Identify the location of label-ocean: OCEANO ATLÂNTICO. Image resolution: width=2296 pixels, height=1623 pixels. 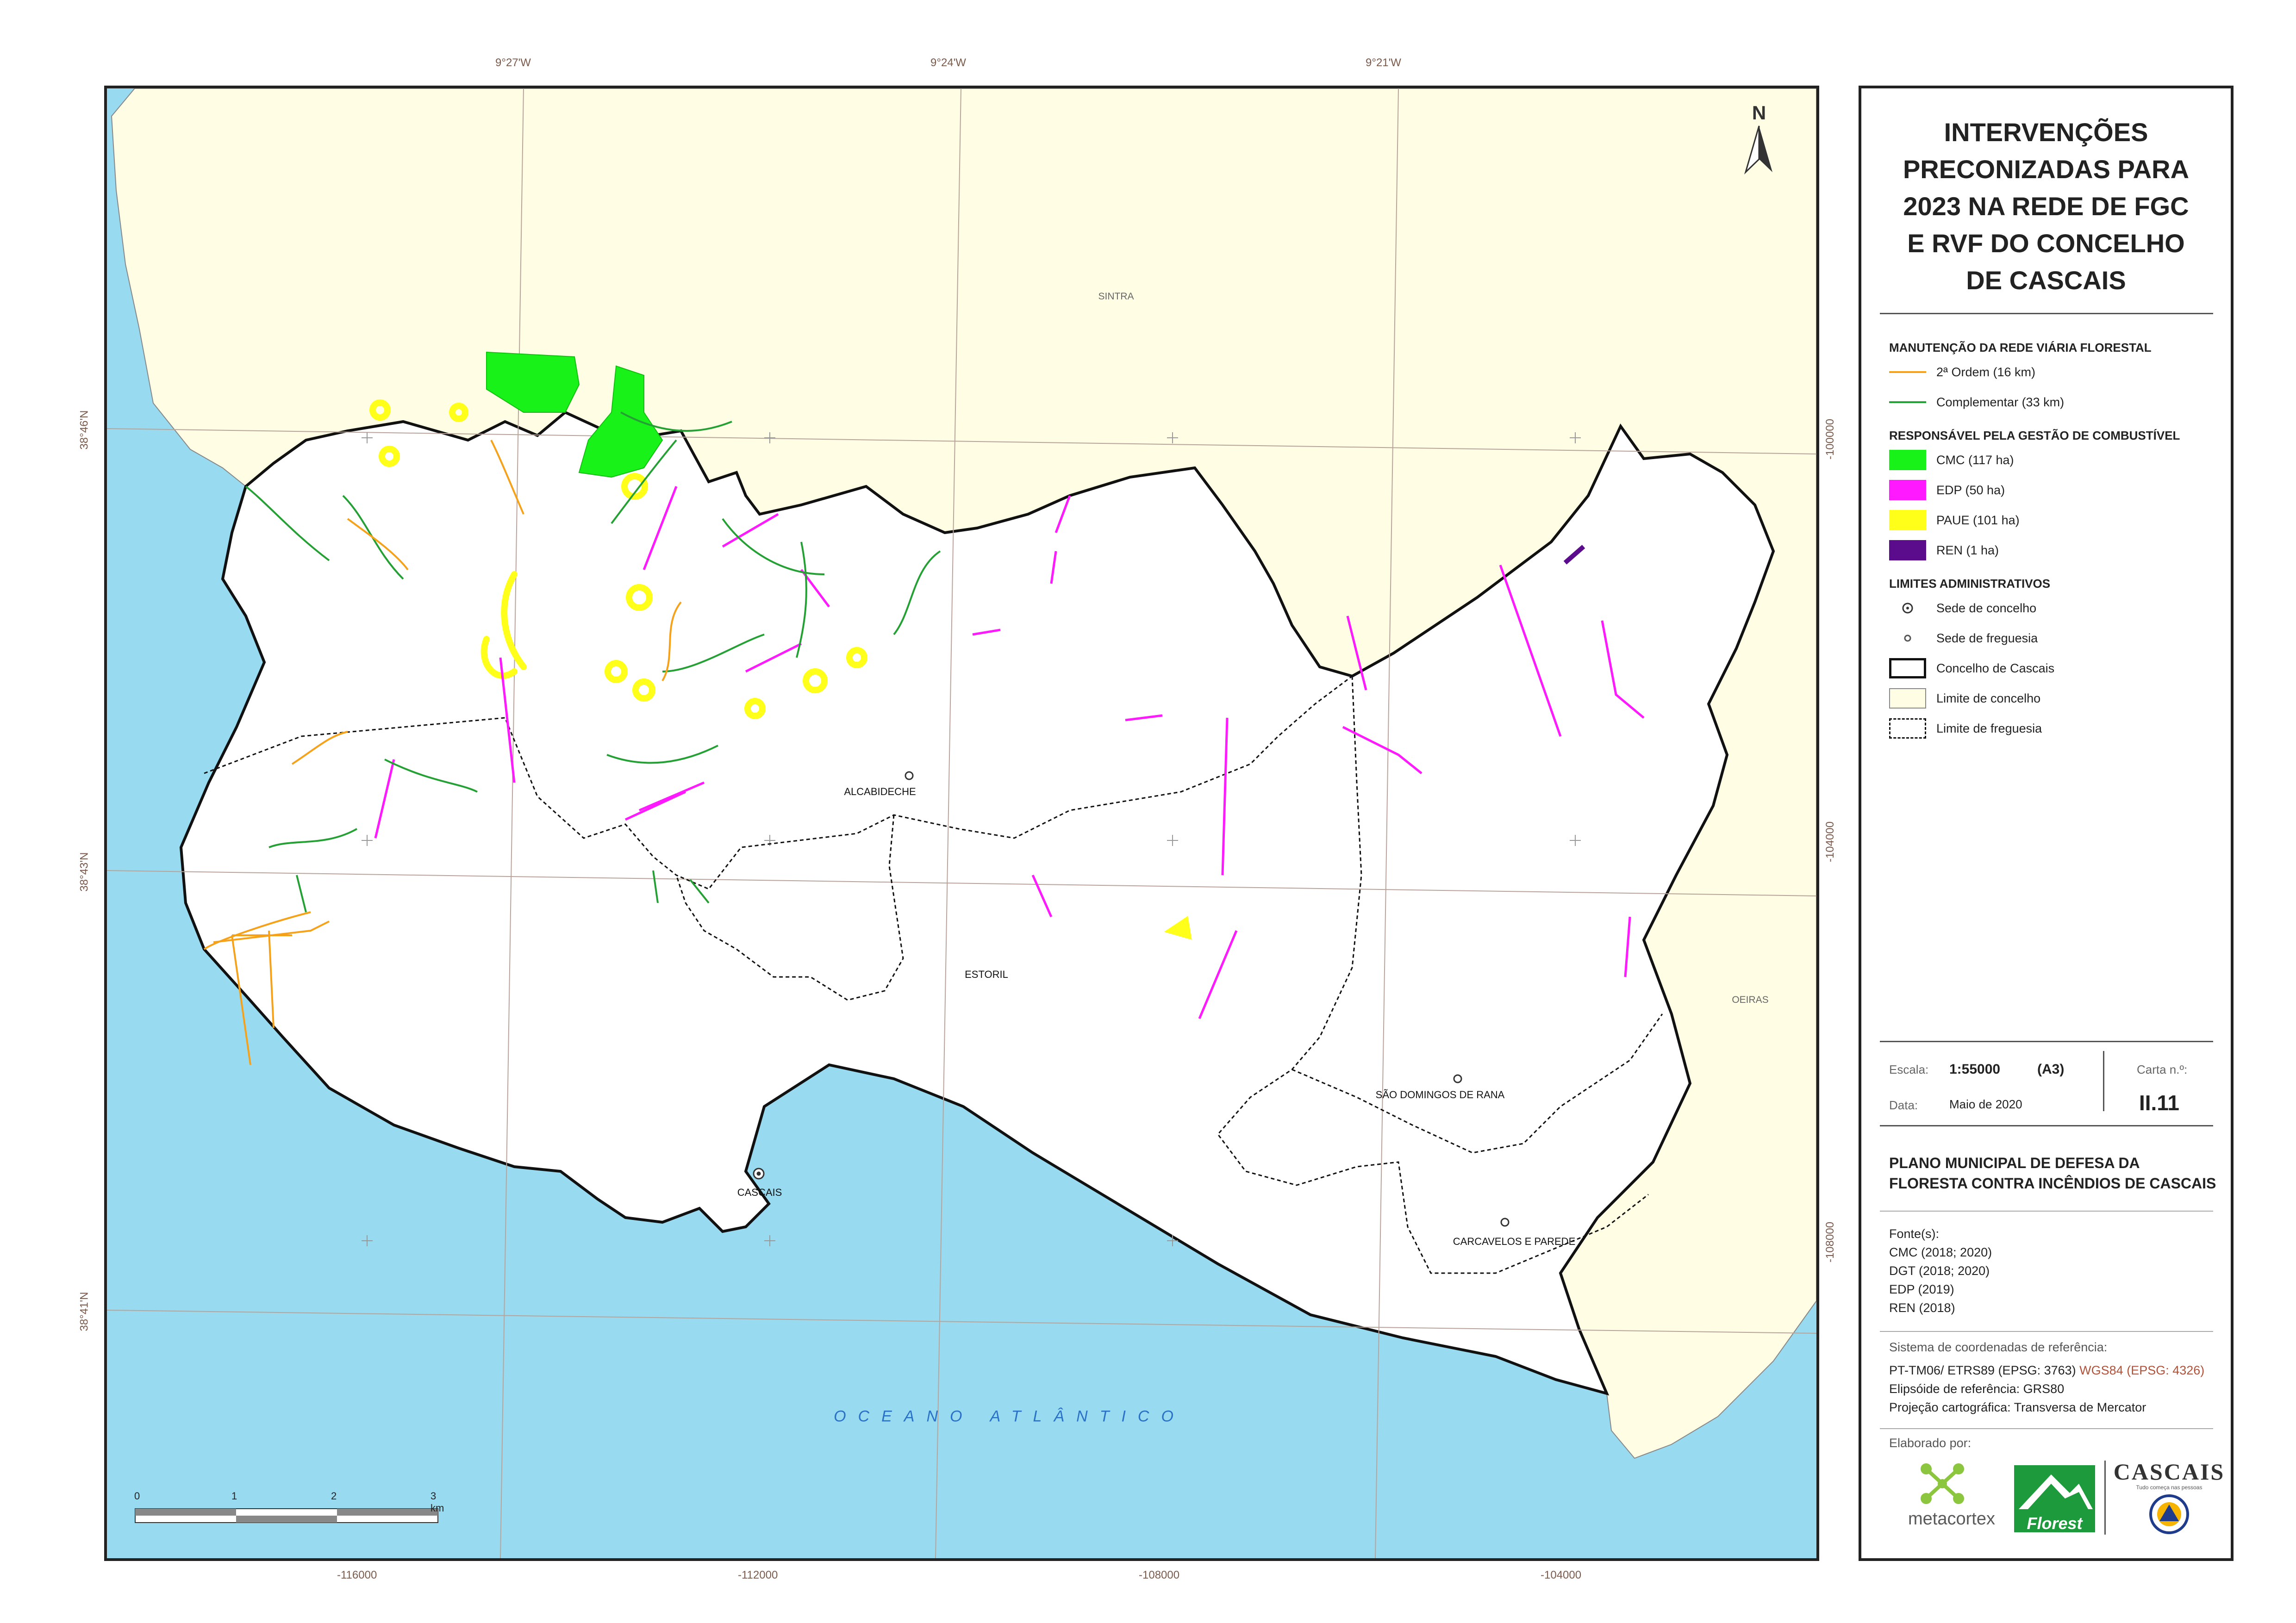
(1009, 1416).